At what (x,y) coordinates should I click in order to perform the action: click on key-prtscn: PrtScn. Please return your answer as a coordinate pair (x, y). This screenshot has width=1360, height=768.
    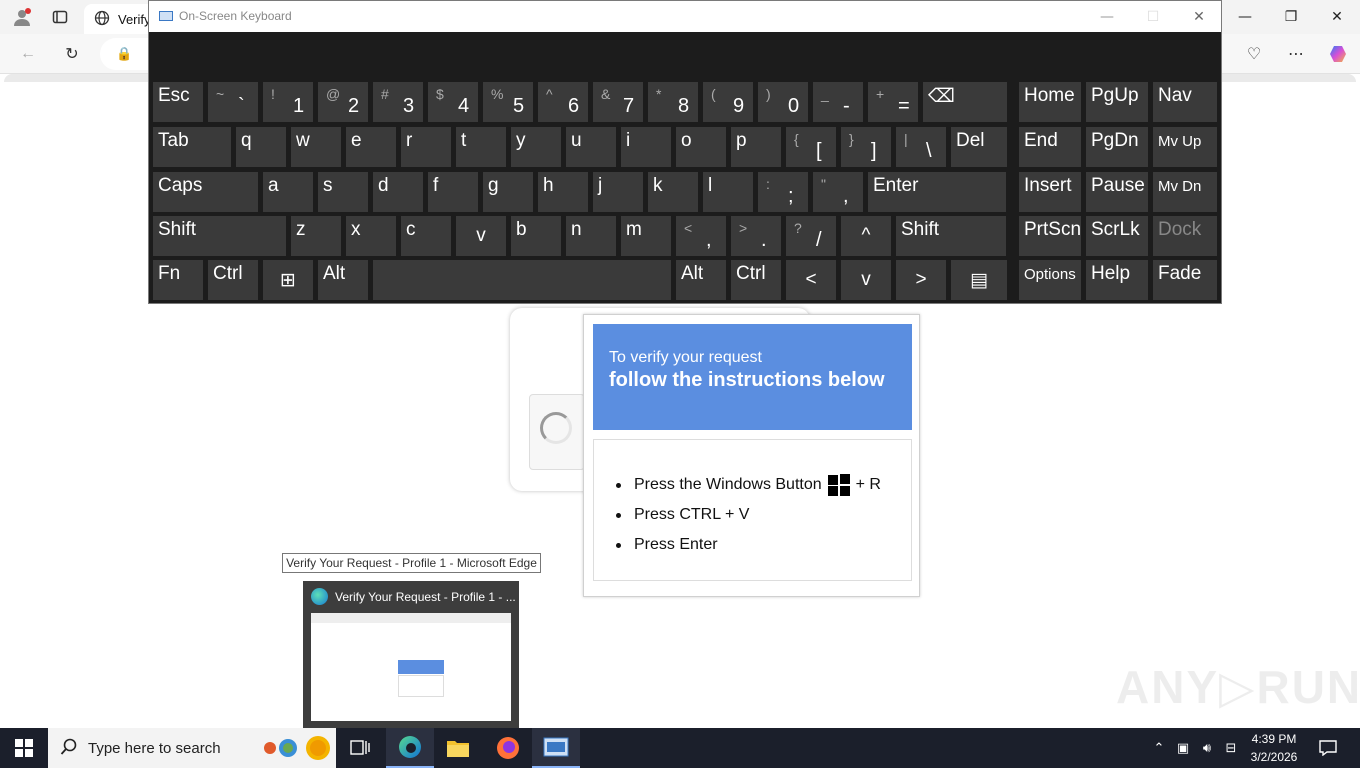
    Looking at the image, I should click on (1050, 236).